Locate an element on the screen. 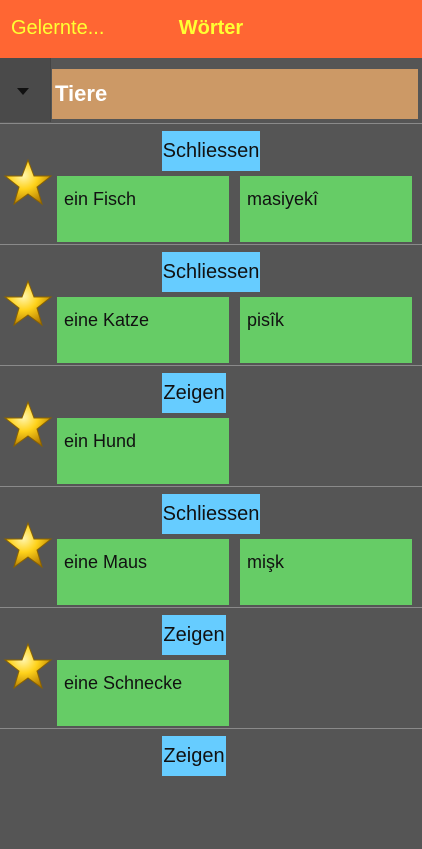 This screenshot has height=849, width=422. german-word-card: eine Schnecke is located at coordinates (143, 693).